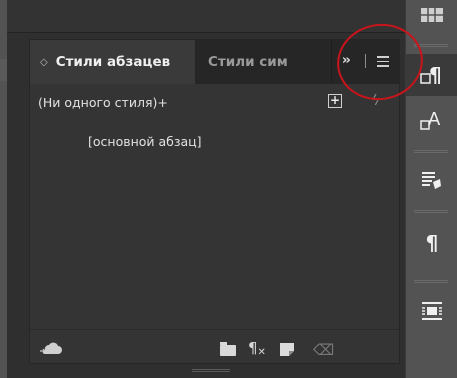 Image resolution: width=457 pixels, height=378 pixels. I want to click on new-style-icon, so click(287, 349).